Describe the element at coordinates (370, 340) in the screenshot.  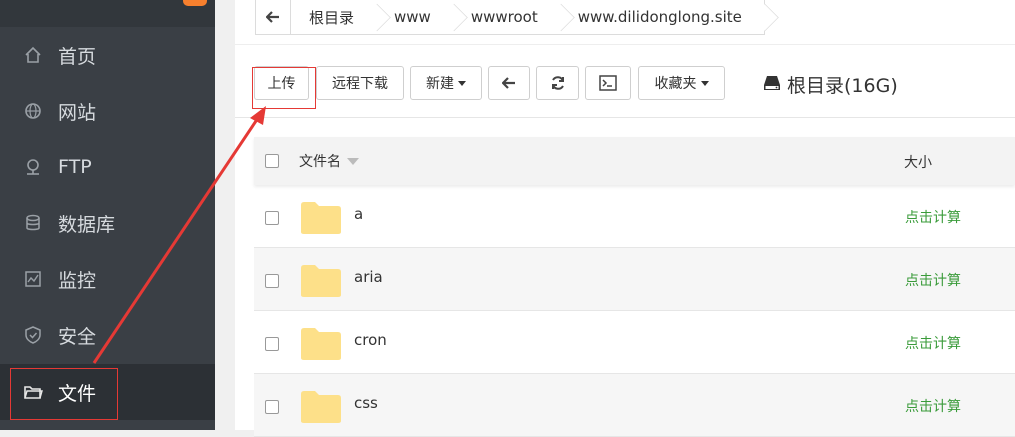
I see `file-name: cron` at that location.